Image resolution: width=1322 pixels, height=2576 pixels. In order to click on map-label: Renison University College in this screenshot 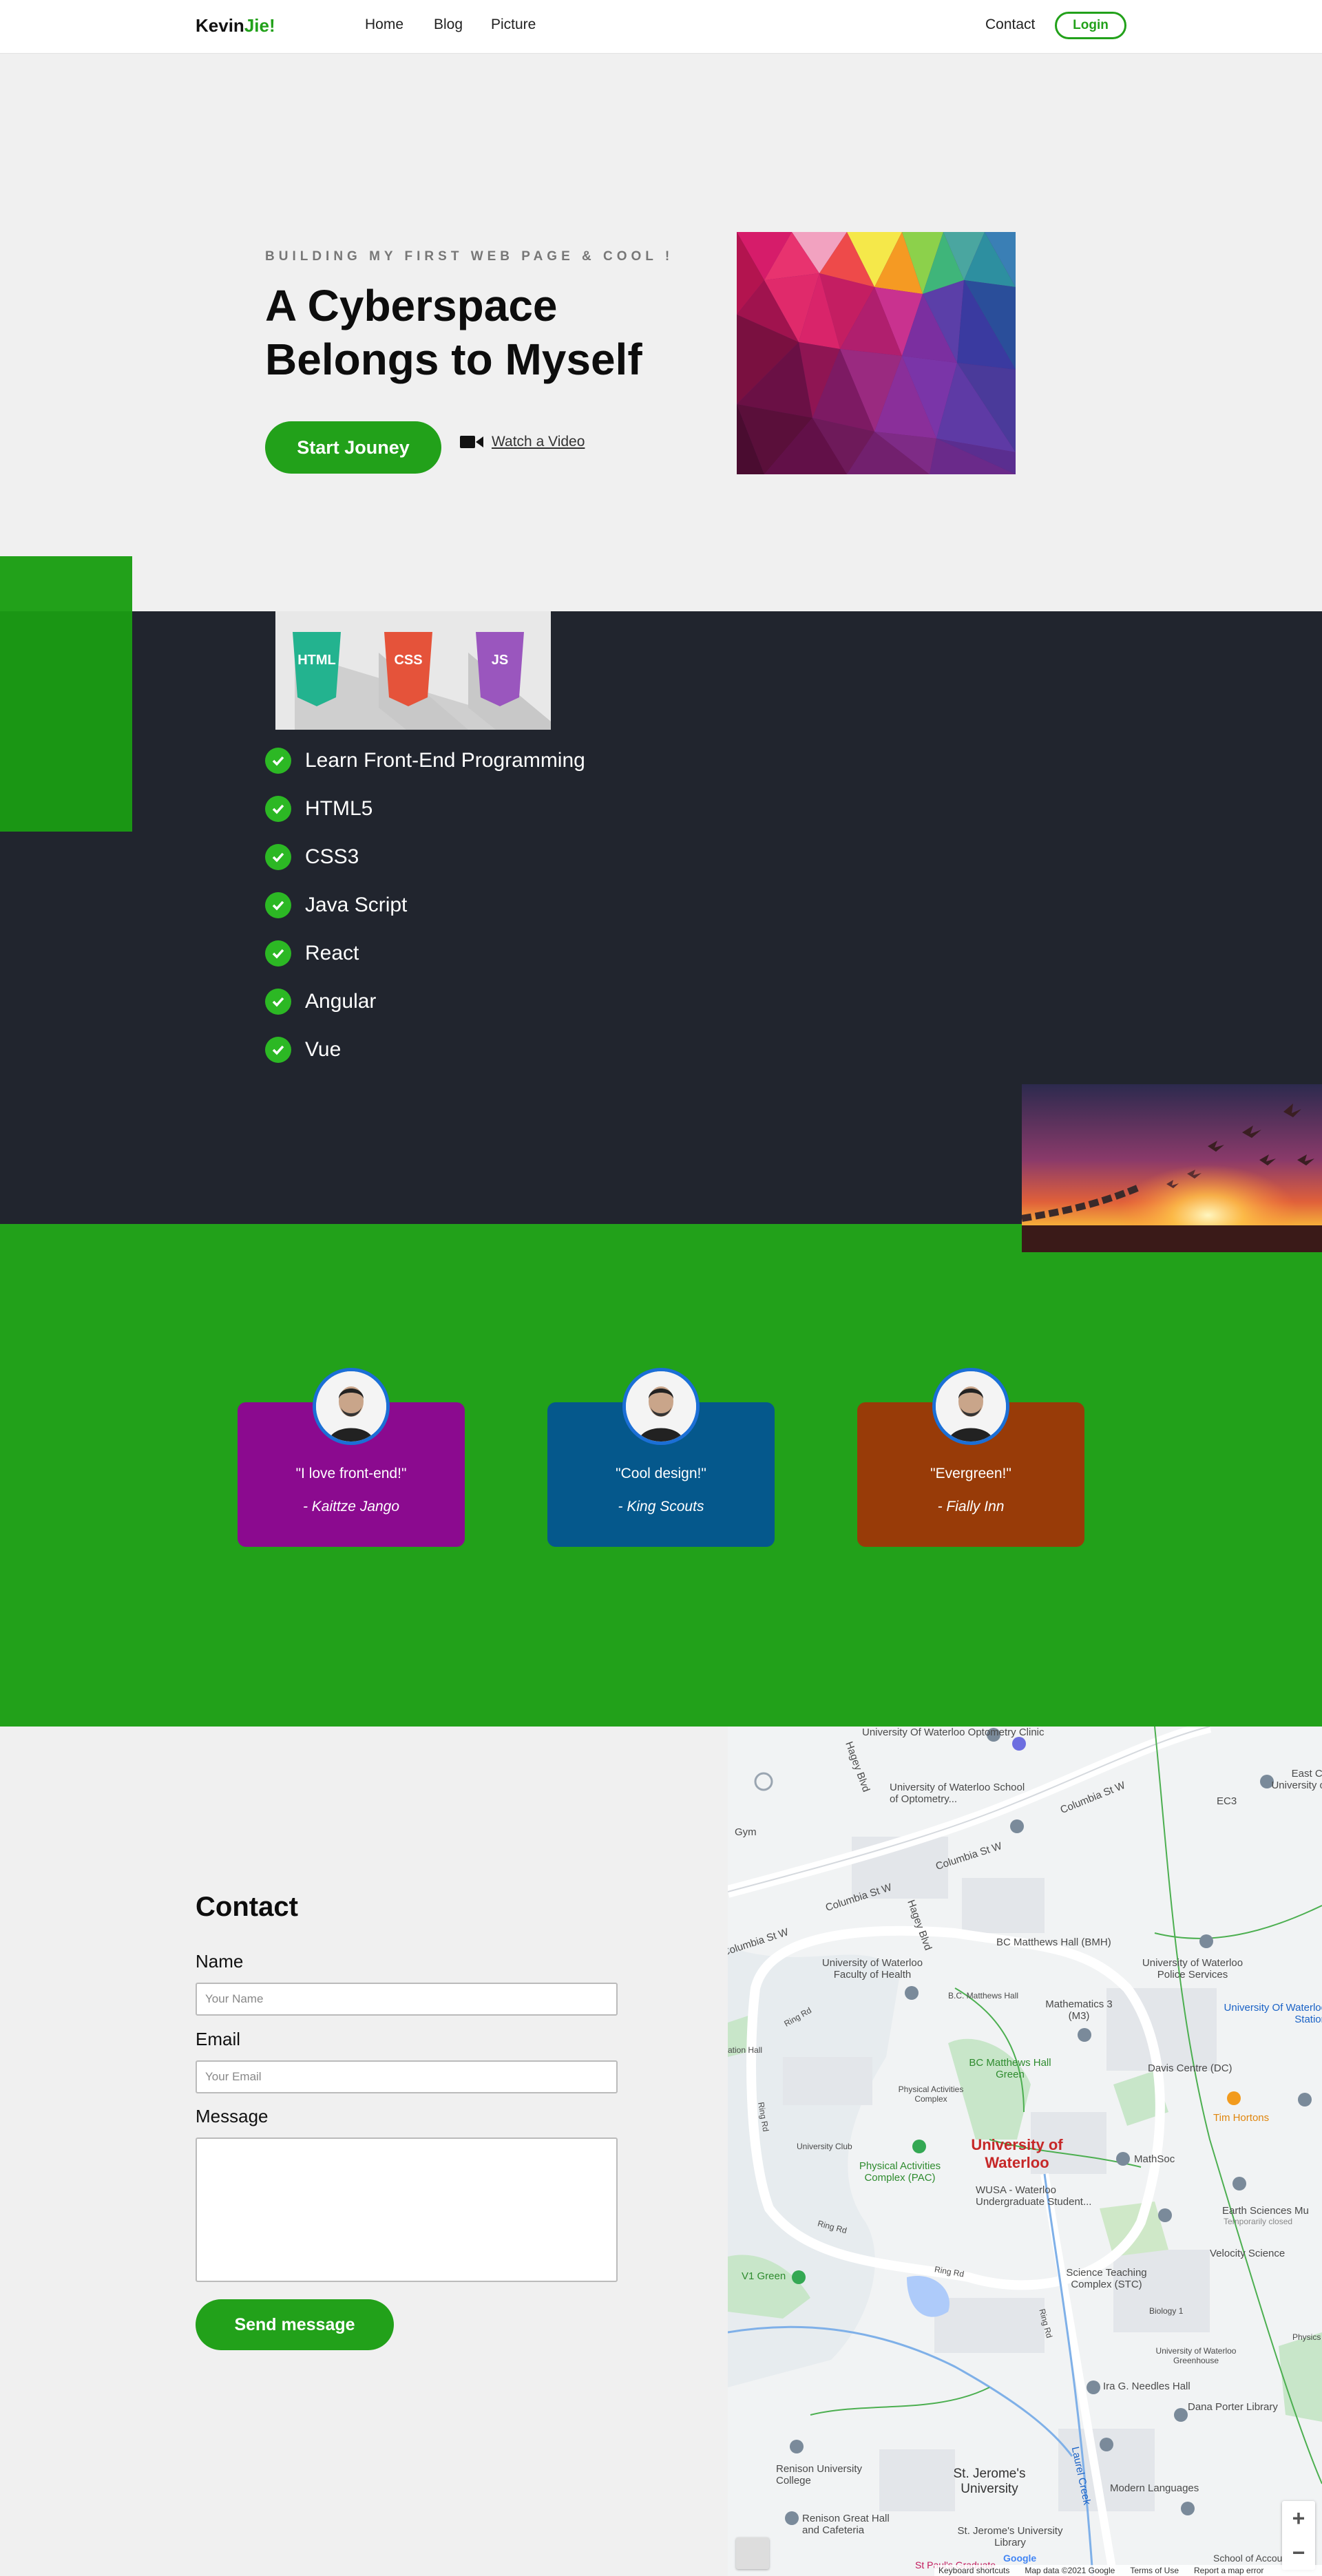, I will do `click(820, 2475)`.